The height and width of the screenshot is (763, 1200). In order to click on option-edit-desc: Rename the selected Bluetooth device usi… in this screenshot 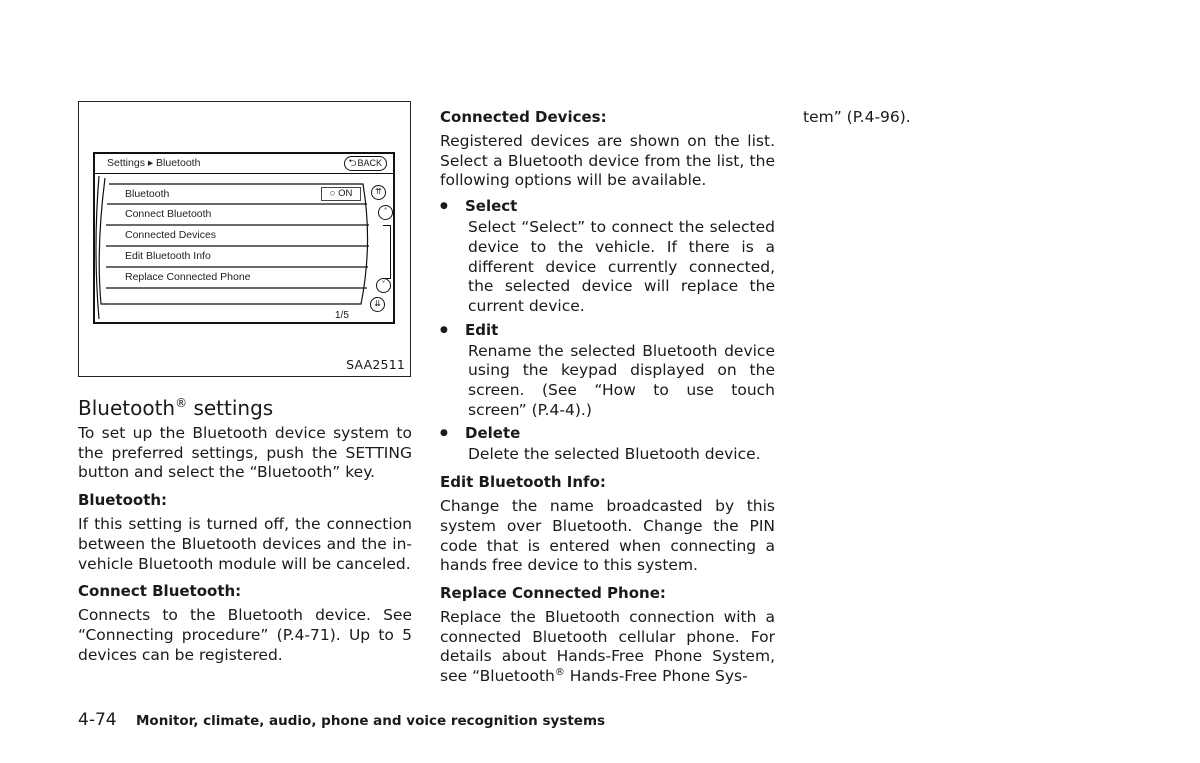, I will do `click(621, 380)`.